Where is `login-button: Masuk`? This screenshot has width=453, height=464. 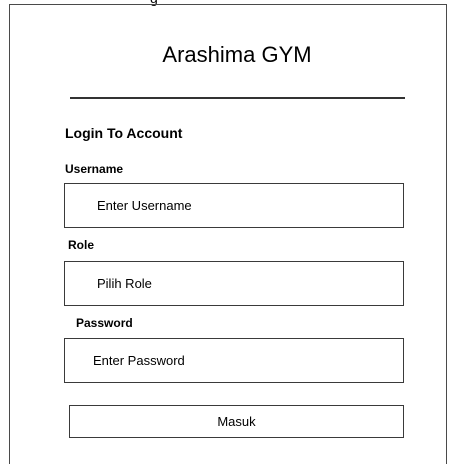 login-button: Masuk is located at coordinates (236, 421).